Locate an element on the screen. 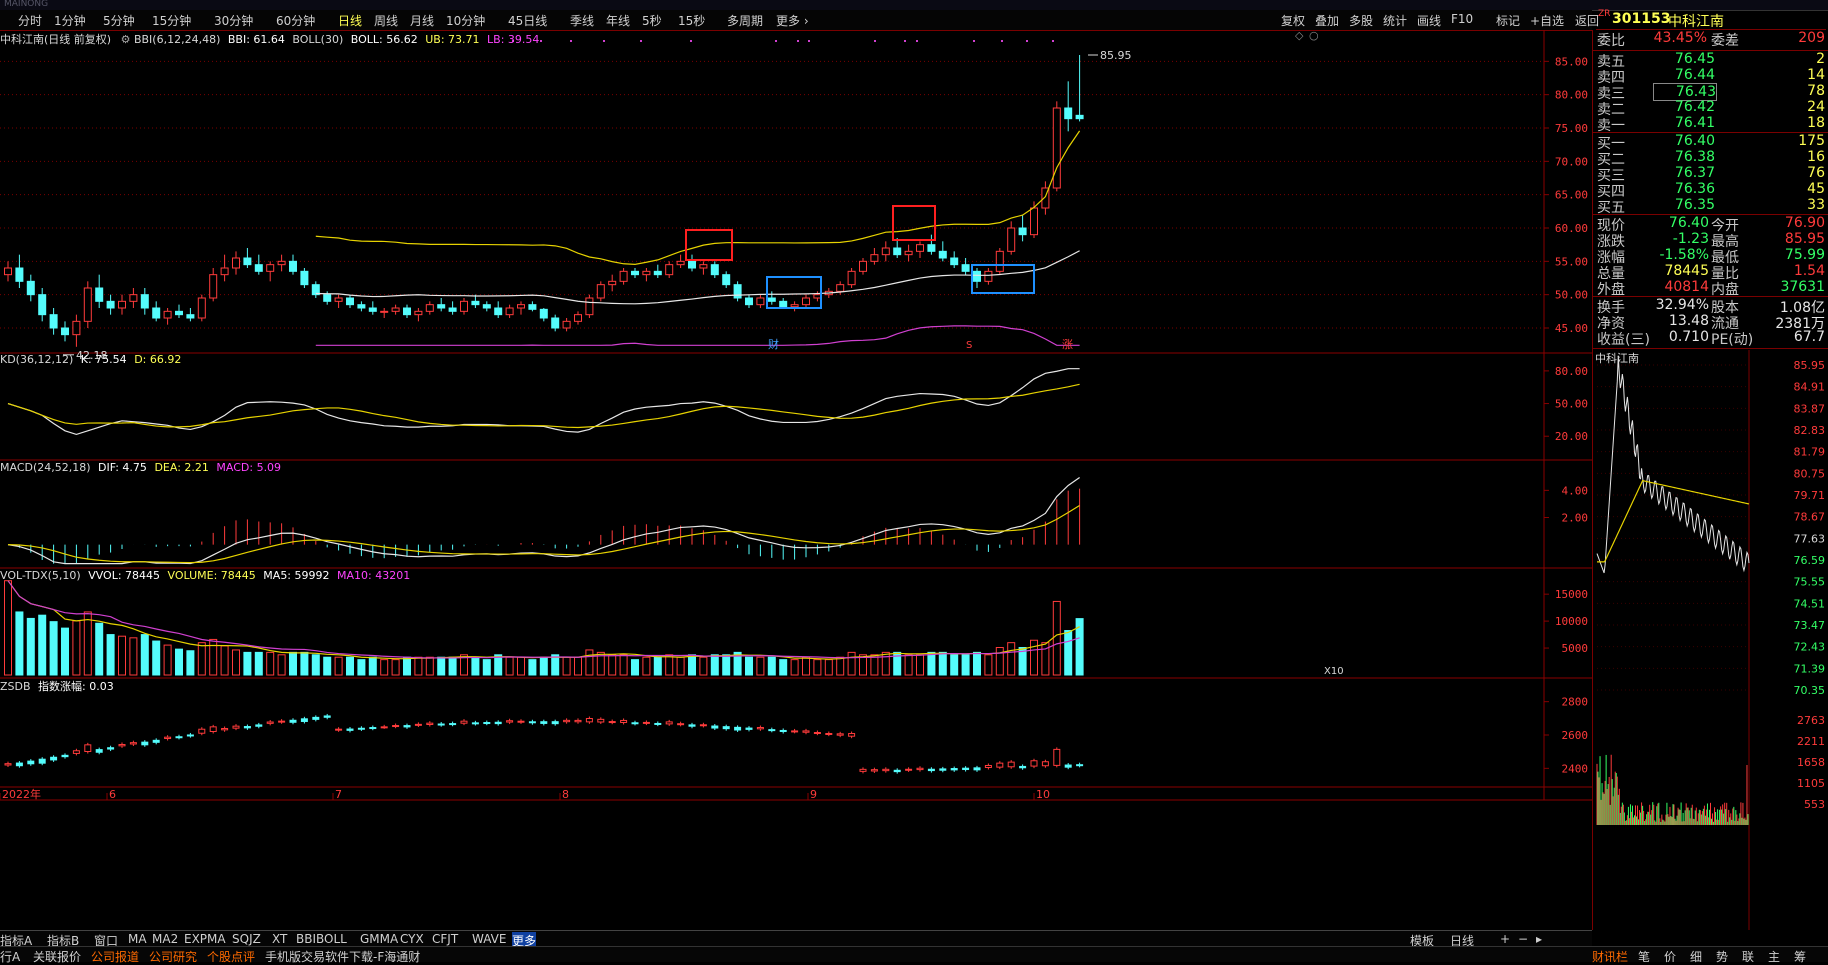 This screenshot has height=965, width=1828. gear-icon: ⚙ is located at coordinates (126, 39).